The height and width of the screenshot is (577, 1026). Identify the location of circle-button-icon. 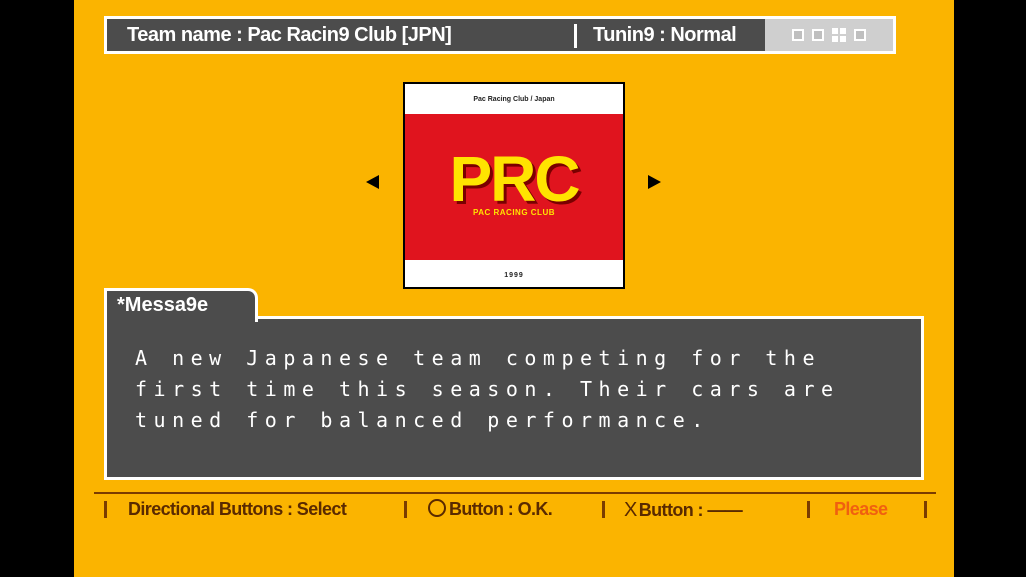
(437, 508).